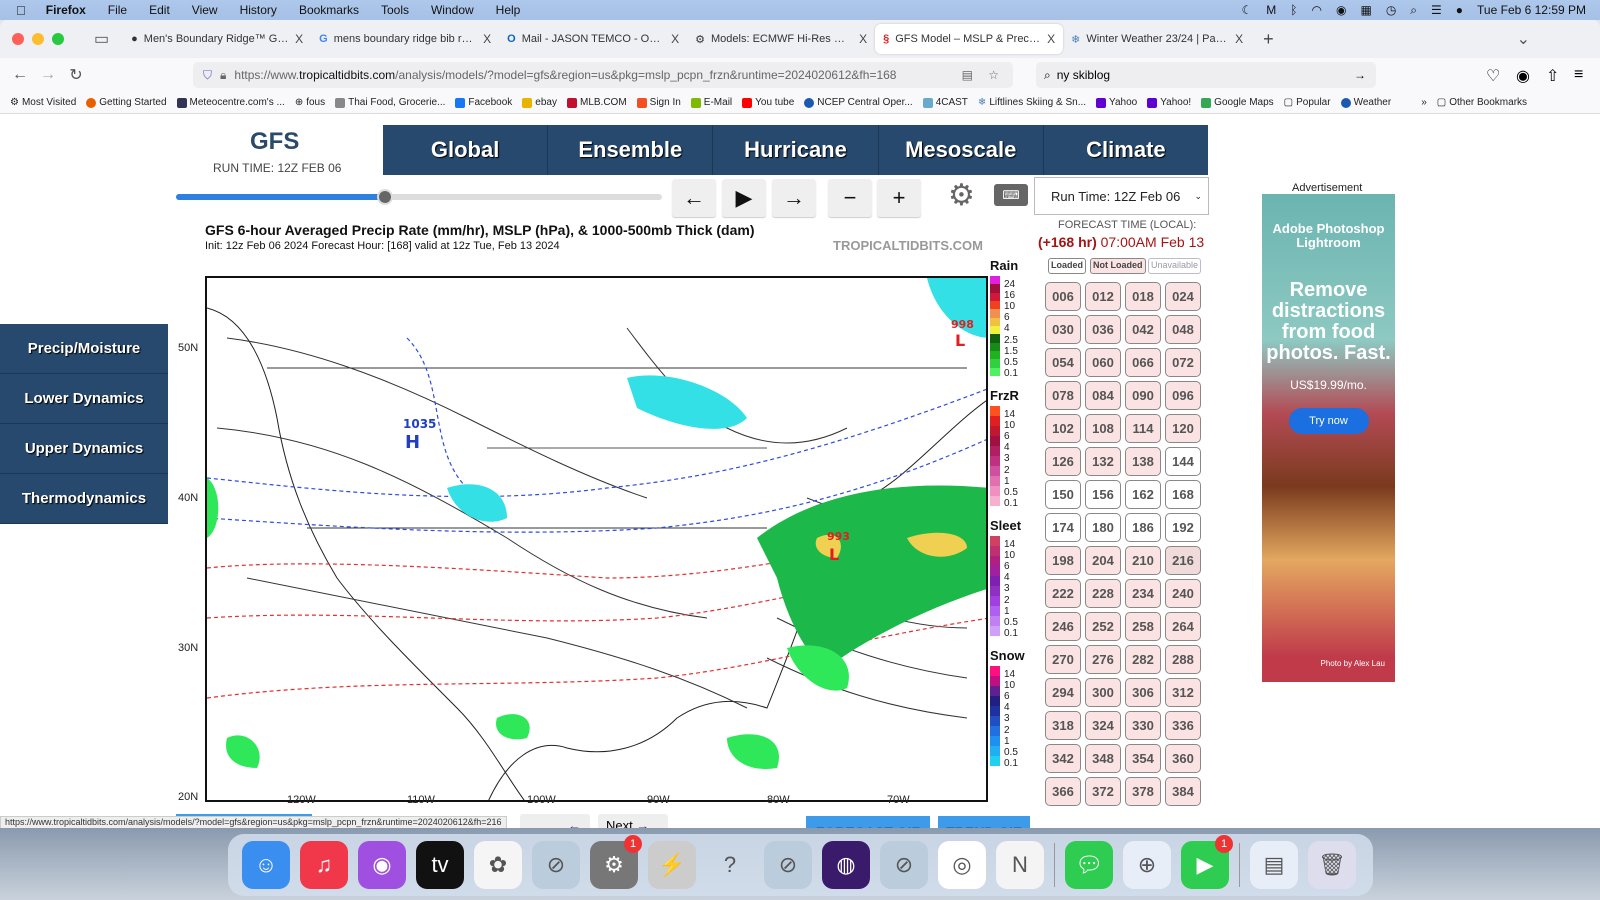 Image resolution: width=1600 pixels, height=900 pixels. What do you see at coordinates (1183, 725) in the screenshot?
I see `forecast-hour-button: 336` at bounding box center [1183, 725].